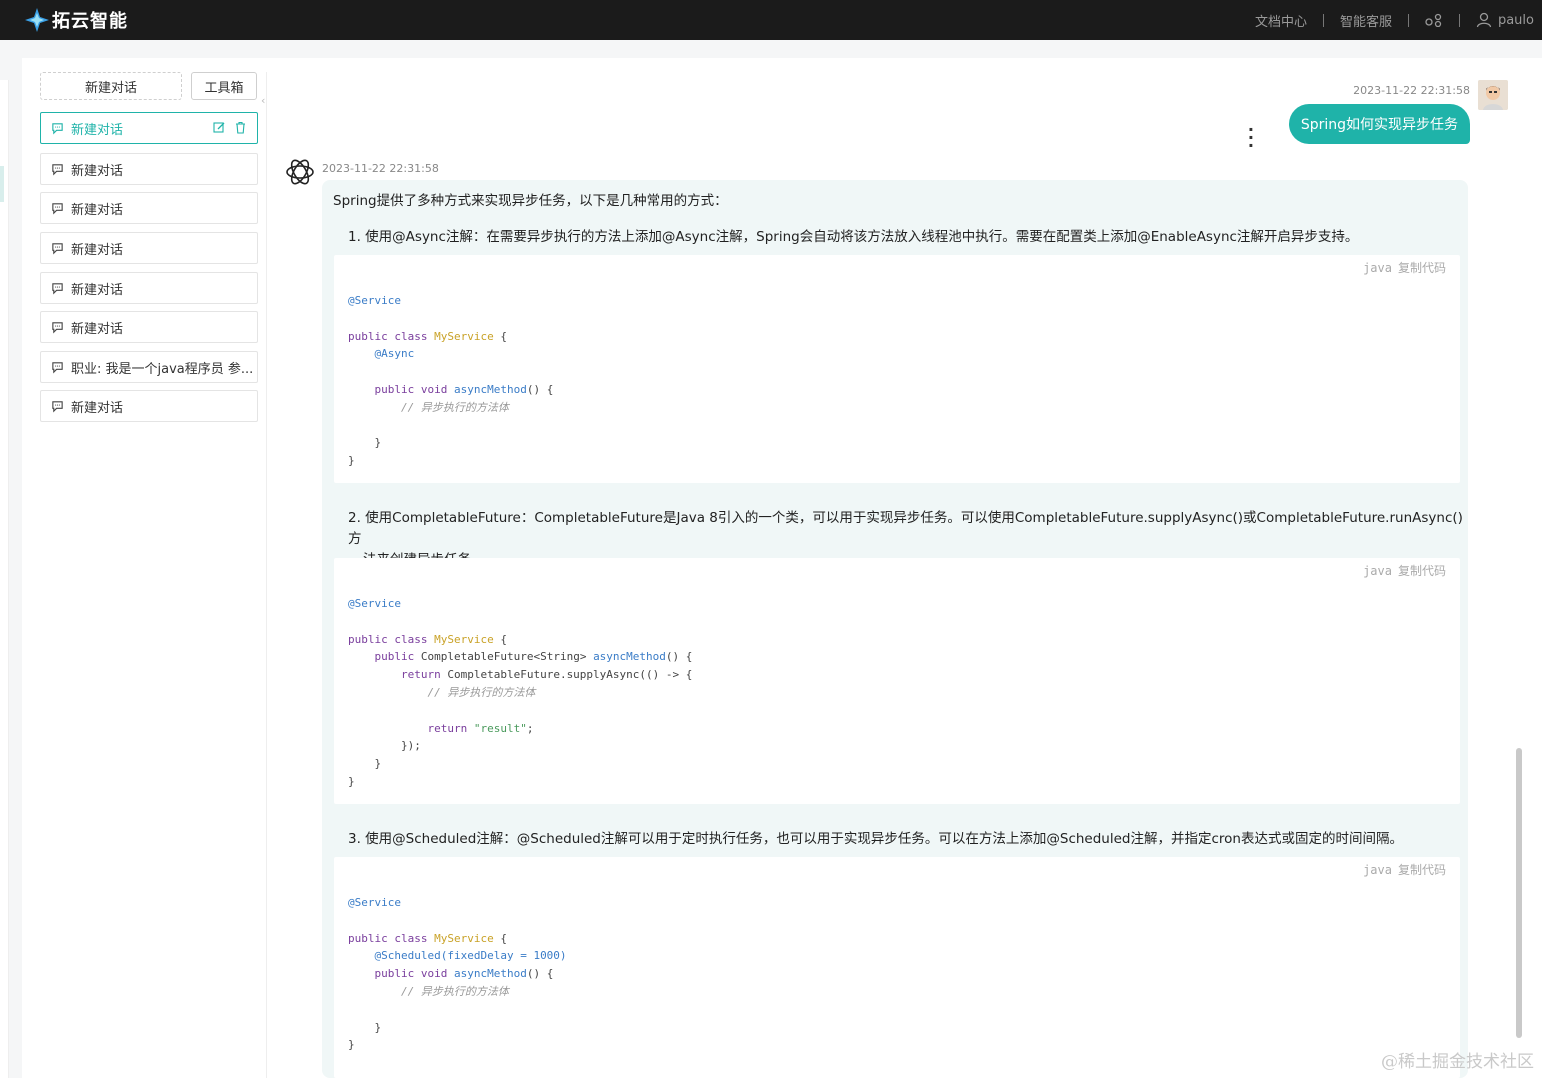  What do you see at coordinates (1281, 20) in the screenshot?
I see `nav-docs-center: 文档中心` at bounding box center [1281, 20].